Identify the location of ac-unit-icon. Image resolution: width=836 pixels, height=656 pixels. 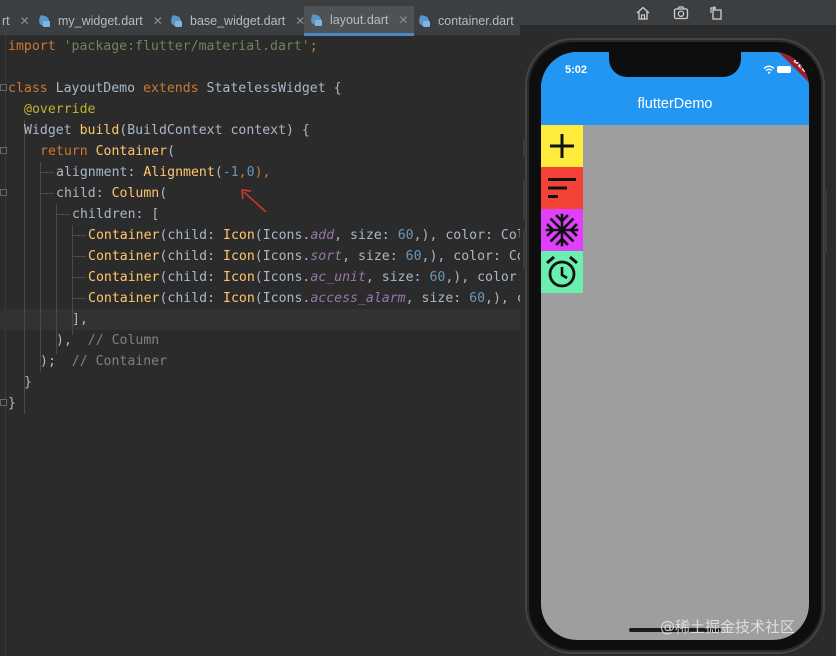
(562, 230).